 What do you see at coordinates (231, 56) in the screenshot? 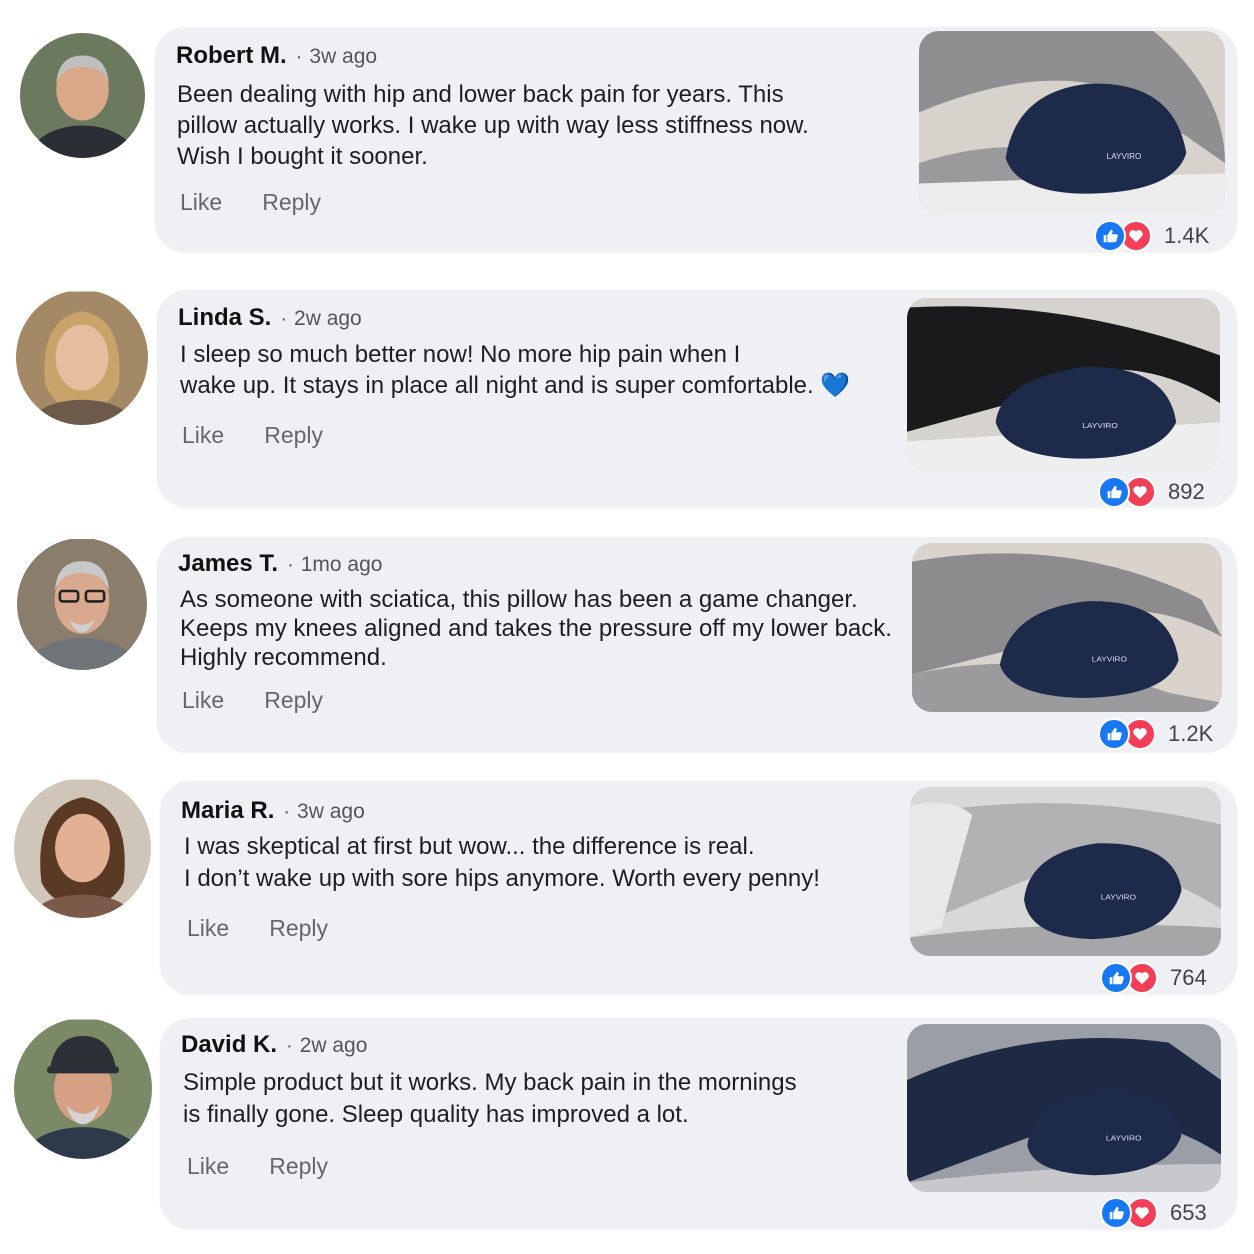
I see `author-name: Robert M.` at bounding box center [231, 56].